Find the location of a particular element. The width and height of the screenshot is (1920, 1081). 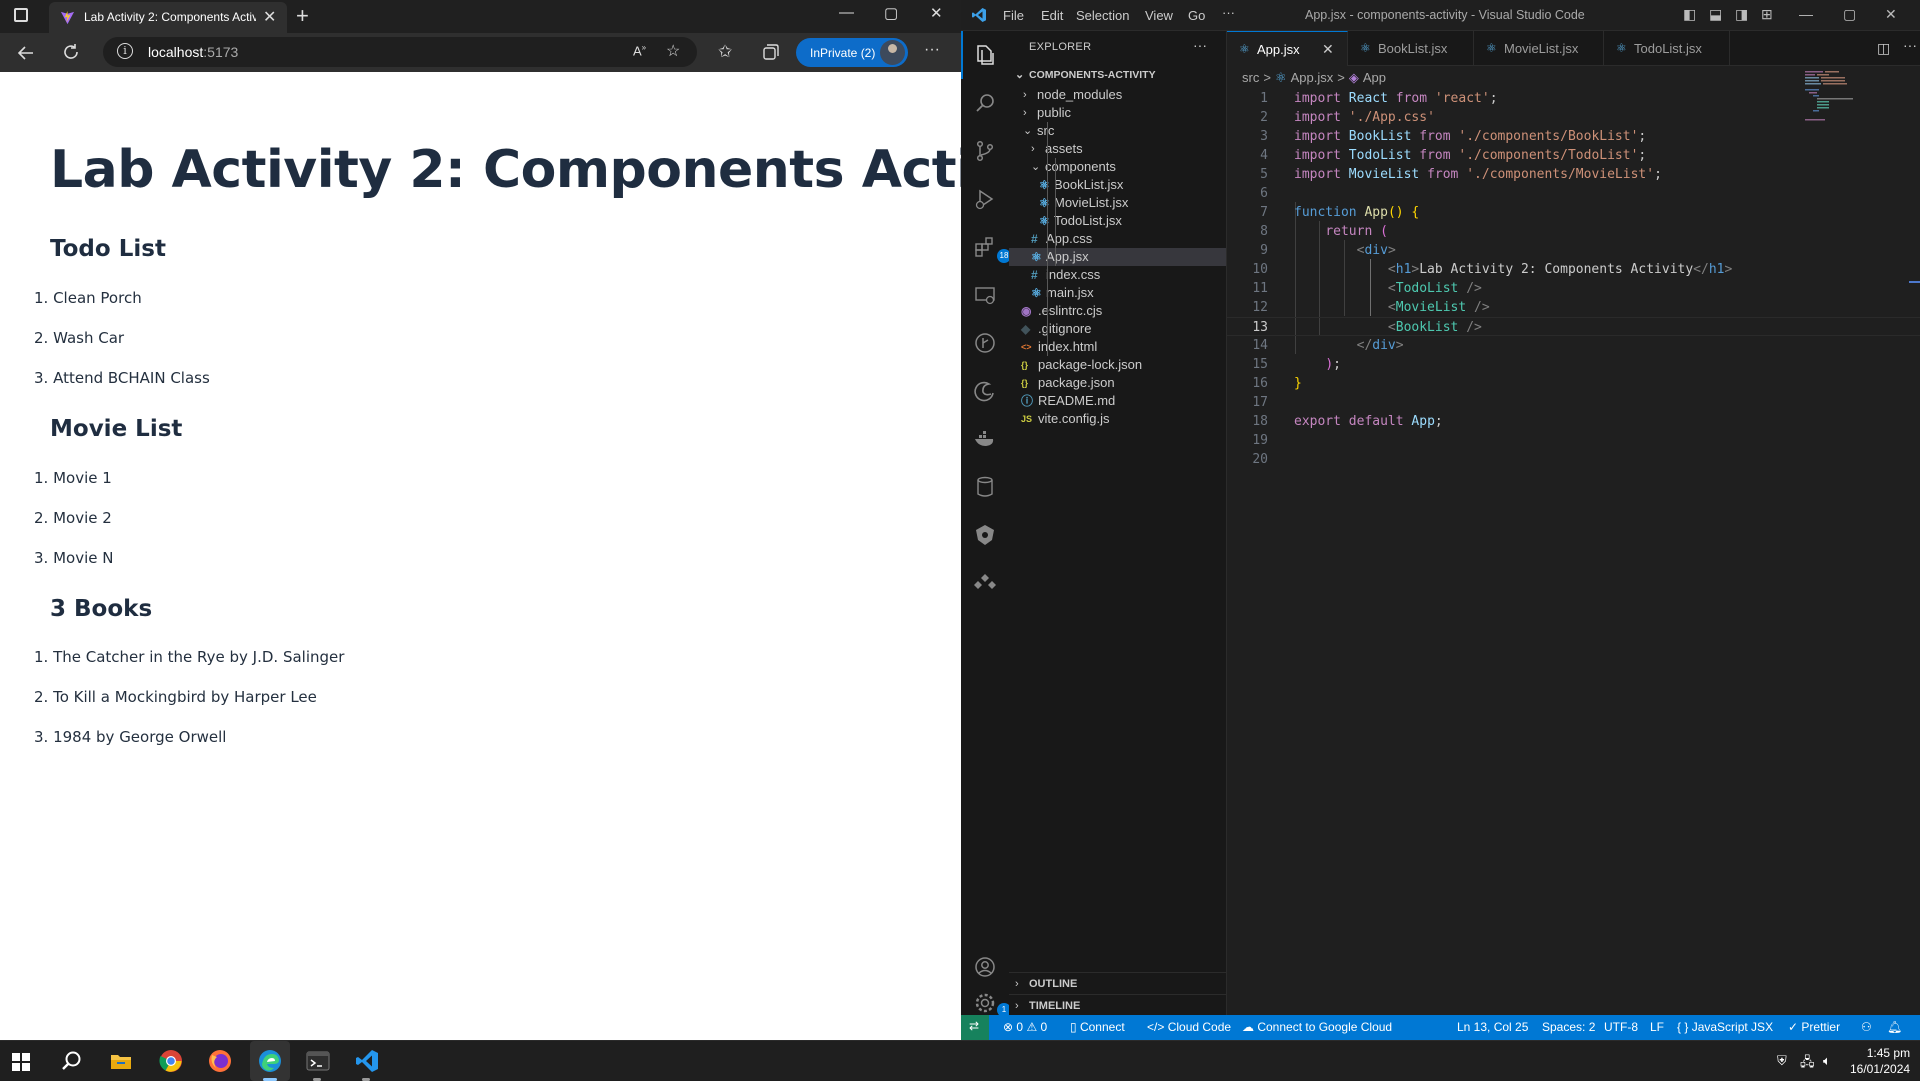

tree-folder: ⌄ src is located at coordinates (1117, 131).